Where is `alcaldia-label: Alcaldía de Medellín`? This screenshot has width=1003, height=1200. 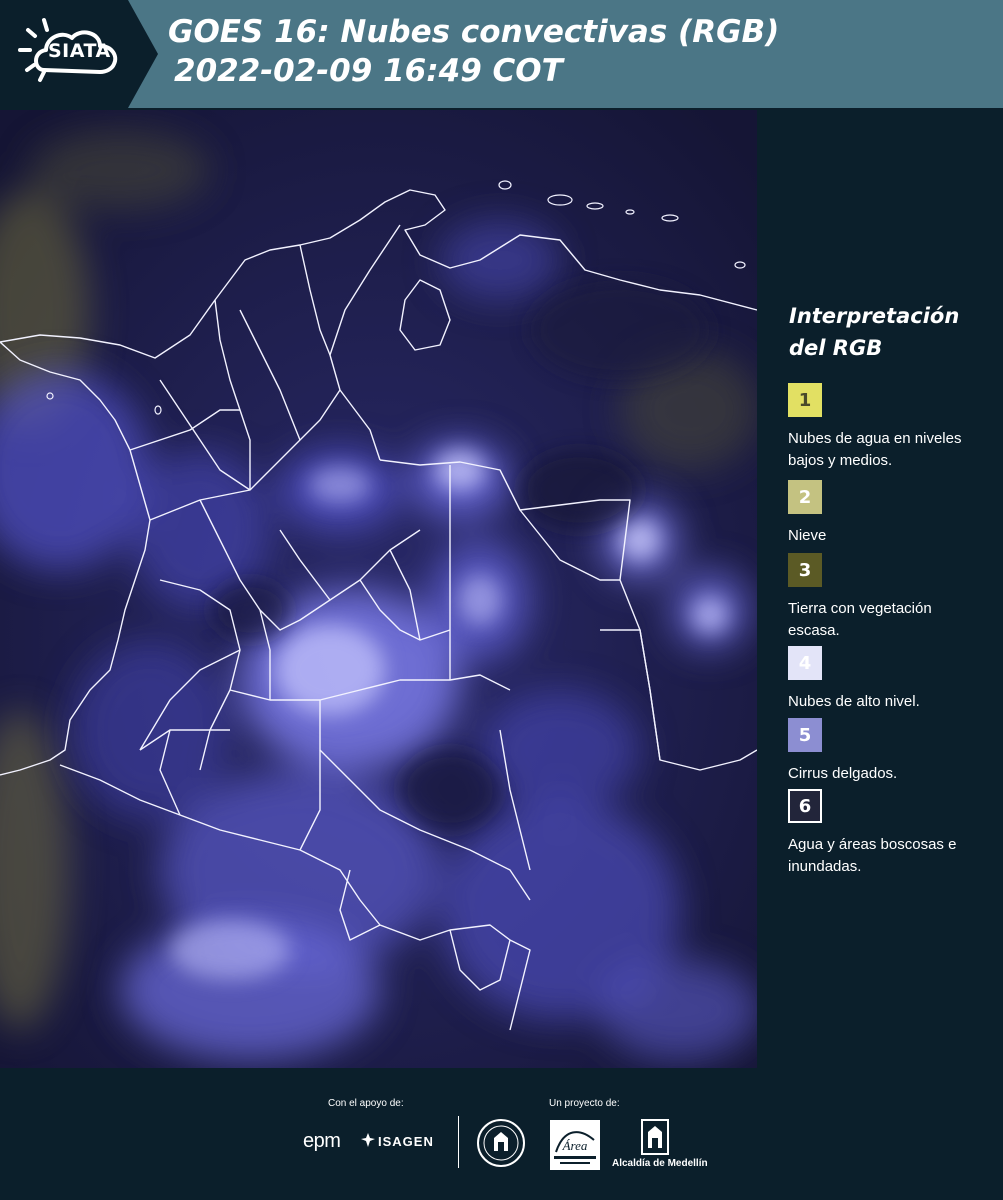 alcaldia-label: Alcaldía de Medellín is located at coordinates (660, 1163).